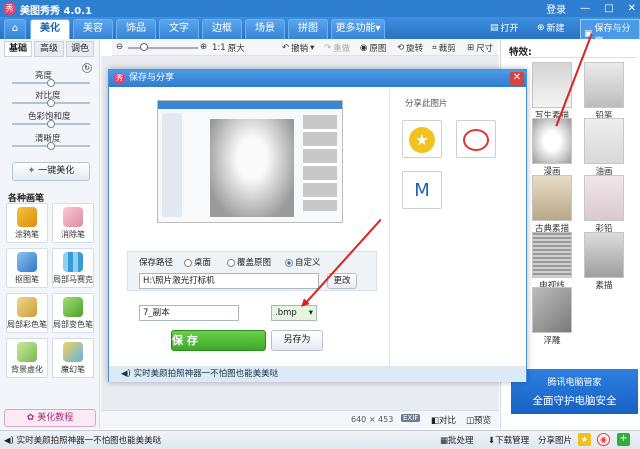  What do you see at coordinates (308, 29) in the screenshot?
I see `tab-collage: 拼图` at bounding box center [308, 29].